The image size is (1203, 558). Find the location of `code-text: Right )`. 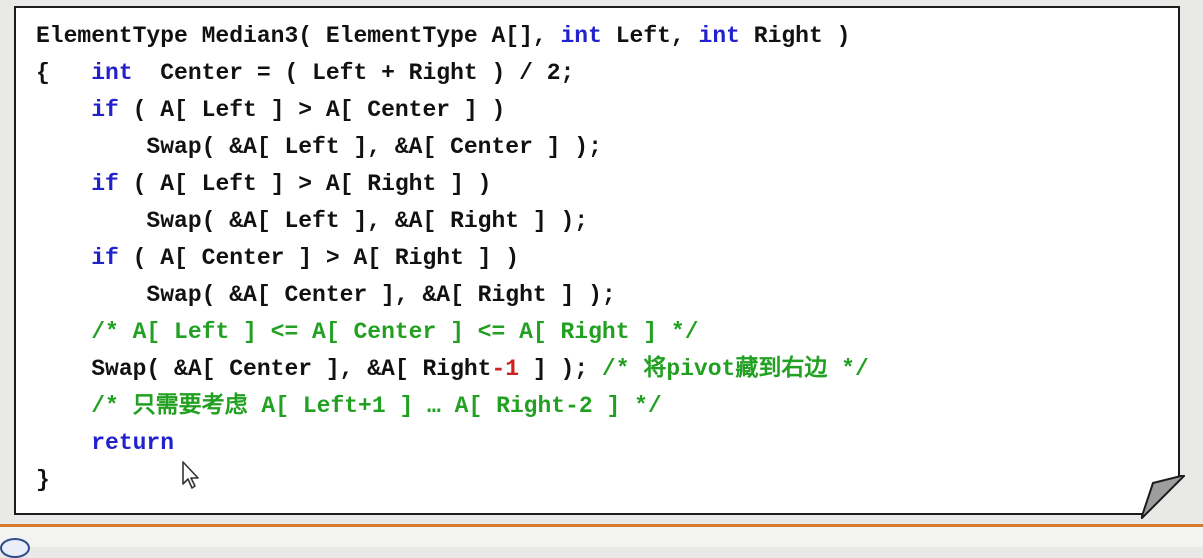

code-text: Right ) is located at coordinates (795, 36).